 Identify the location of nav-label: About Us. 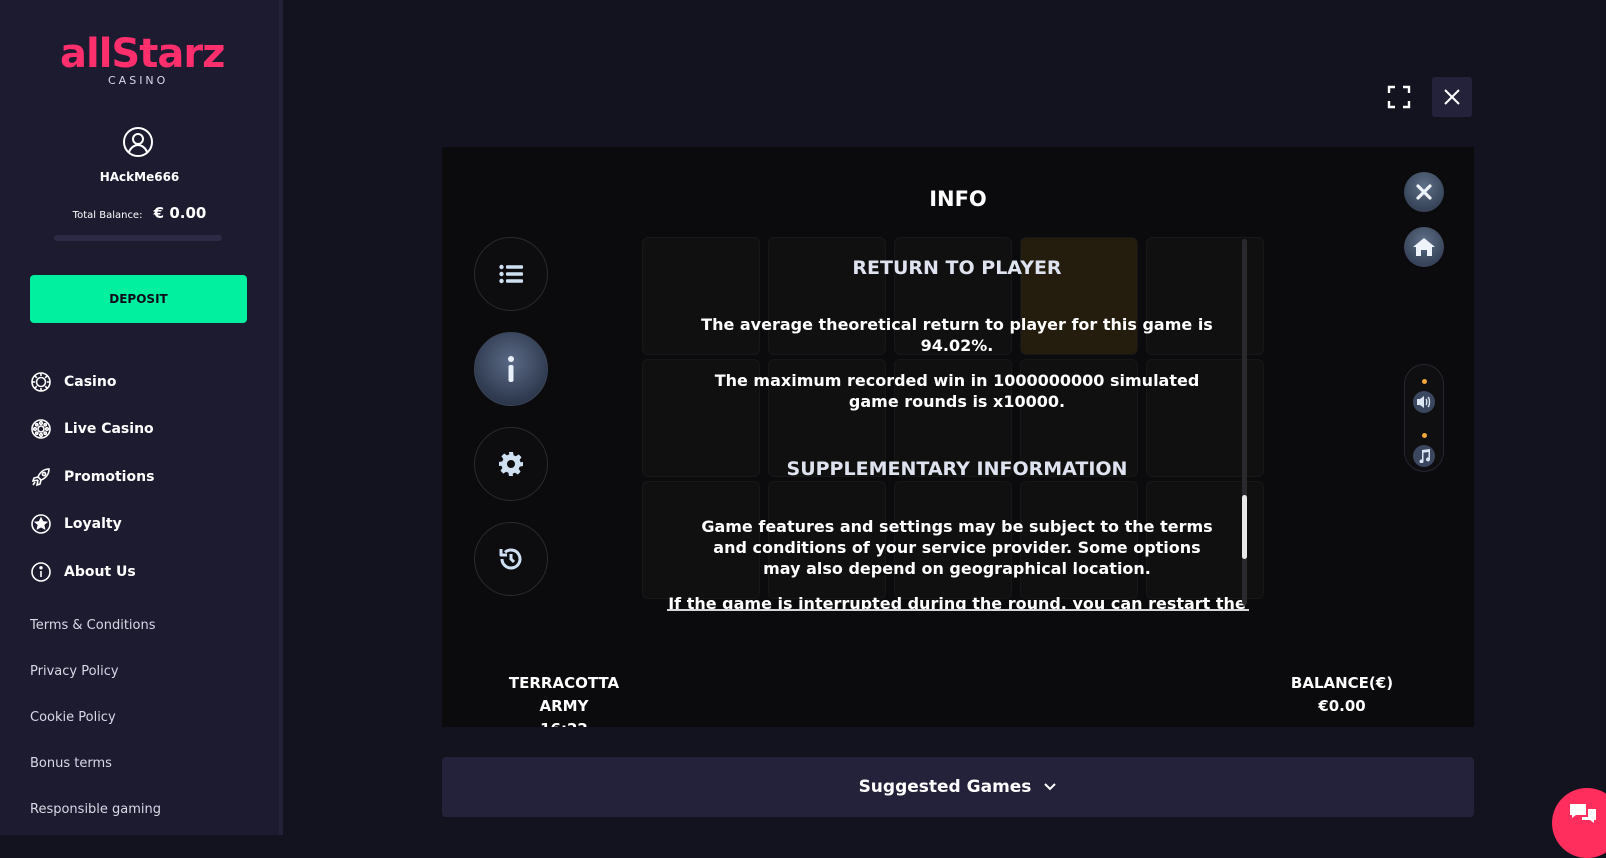
(100, 571).